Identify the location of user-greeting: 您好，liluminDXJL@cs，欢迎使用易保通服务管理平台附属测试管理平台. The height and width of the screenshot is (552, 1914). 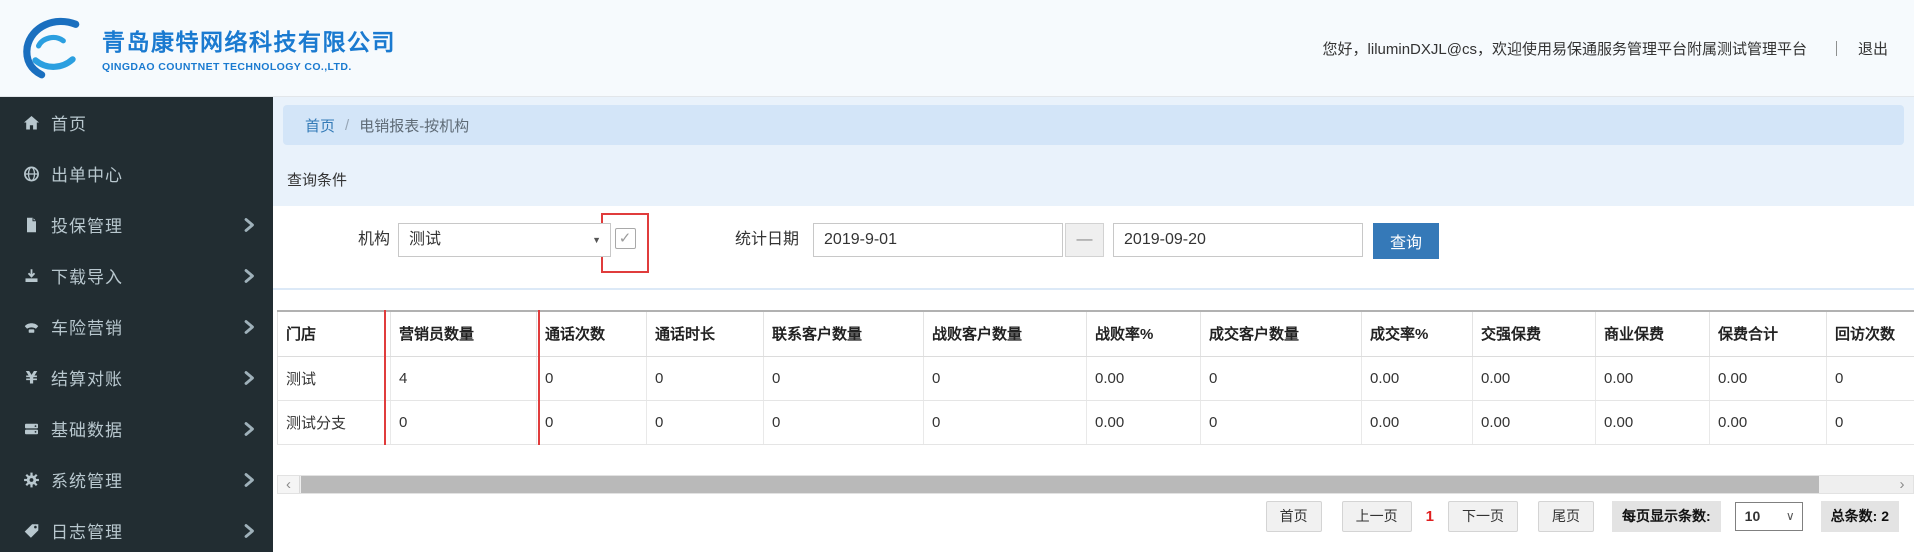
(1564, 49).